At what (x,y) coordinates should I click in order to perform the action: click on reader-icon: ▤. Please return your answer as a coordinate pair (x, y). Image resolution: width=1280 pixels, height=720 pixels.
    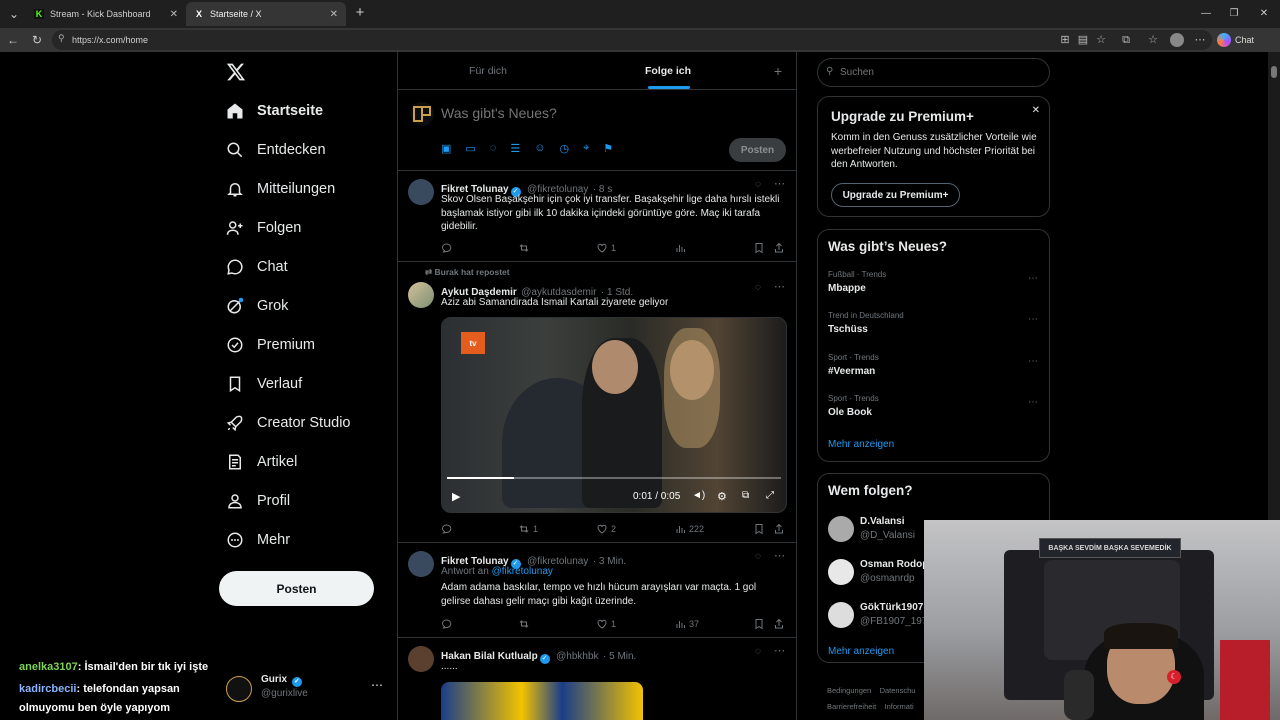
    Looking at the image, I should click on (1083, 40).